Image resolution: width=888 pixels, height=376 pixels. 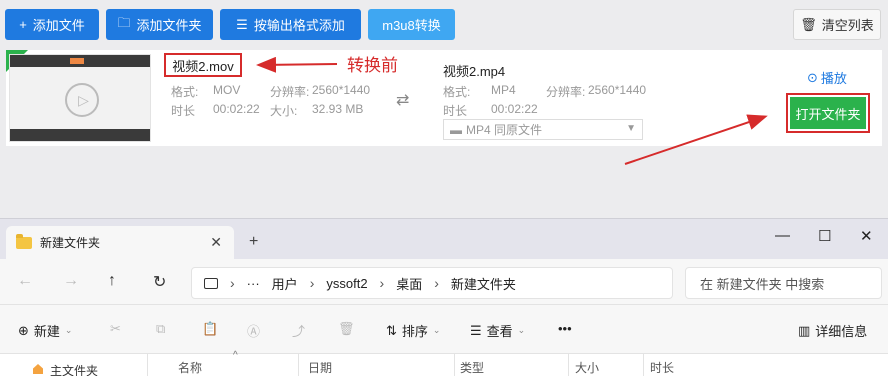 What do you see at coordinates (503, 90) in the screenshot?
I see `output-format: MP4` at bounding box center [503, 90].